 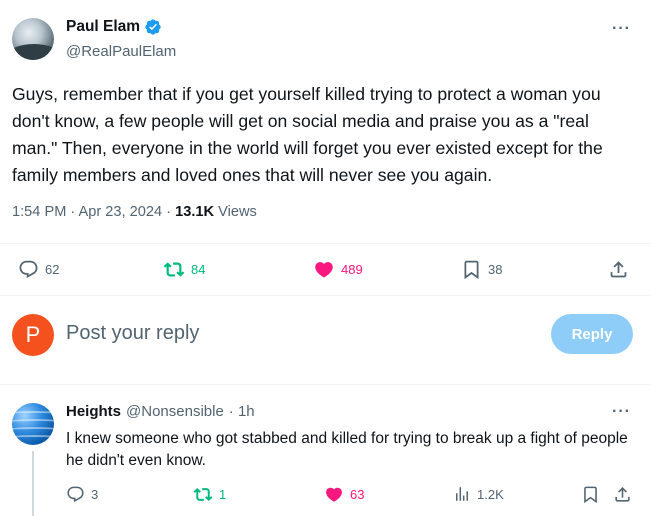 What do you see at coordinates (121, 51) in the screenshot?
I see `author-handle: @RealPaulElam` at bounding box center [121, 51].